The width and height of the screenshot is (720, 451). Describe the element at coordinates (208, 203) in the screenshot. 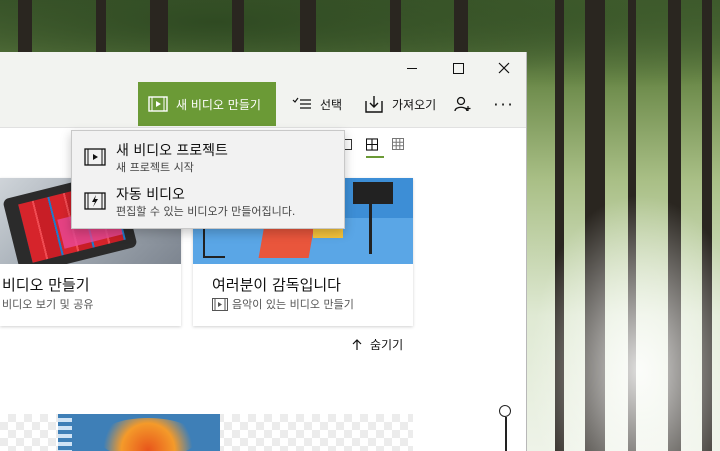

I see `menu-item-auto-video: 자동 비디오 편집할 수 있는 비디오가 만들어집니다.` at that location.